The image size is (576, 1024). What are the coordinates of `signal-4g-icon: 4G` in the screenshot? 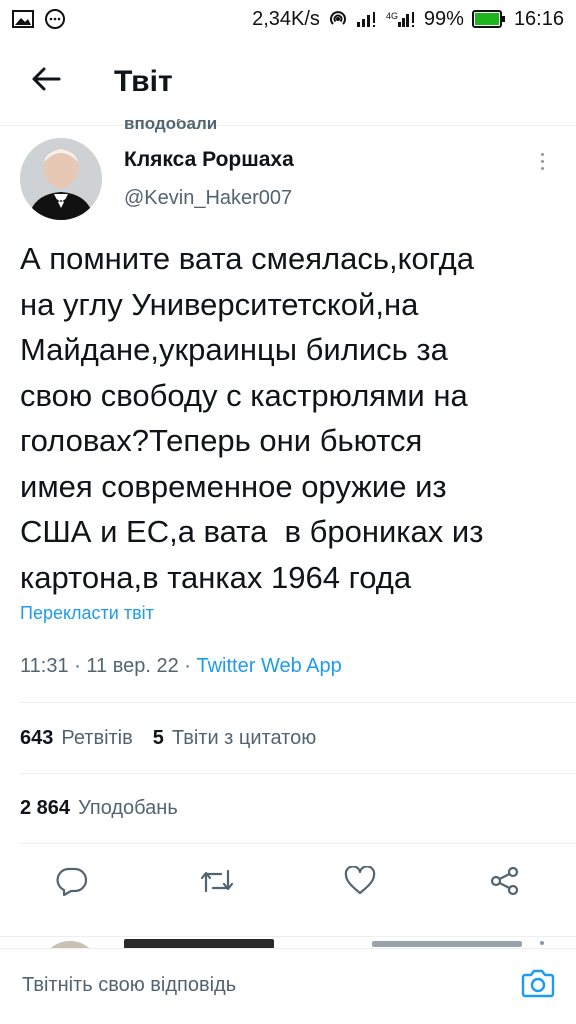 It's located at (401, 19).